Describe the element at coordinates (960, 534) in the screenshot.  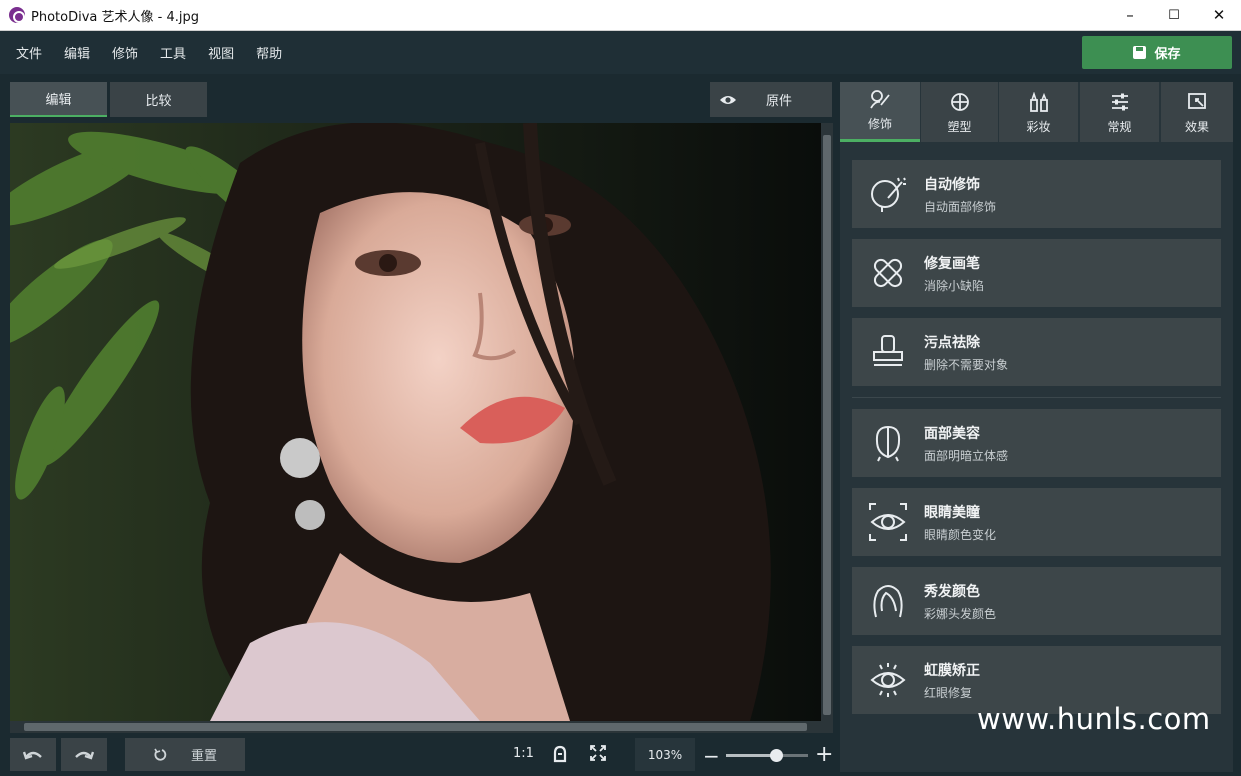
I see `tool-subtitle: 眼睛颜色变化` at that location.